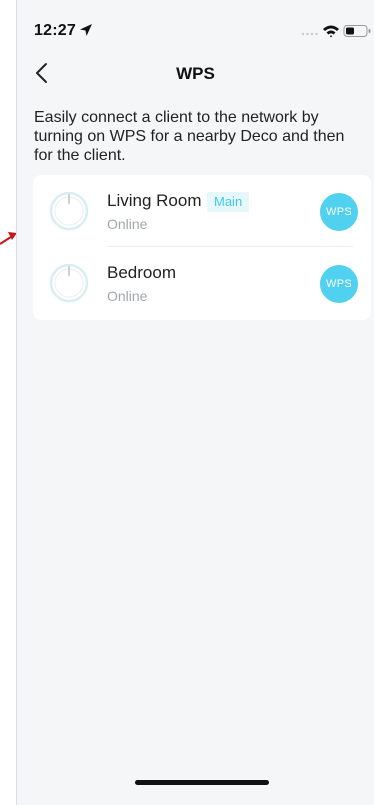 The height and width of the screenshot is (805, 374). What do you see at coordinates (309, 34) in the screenshot?
I see `cellular-signal-icon` at bounding box center [309, 34].